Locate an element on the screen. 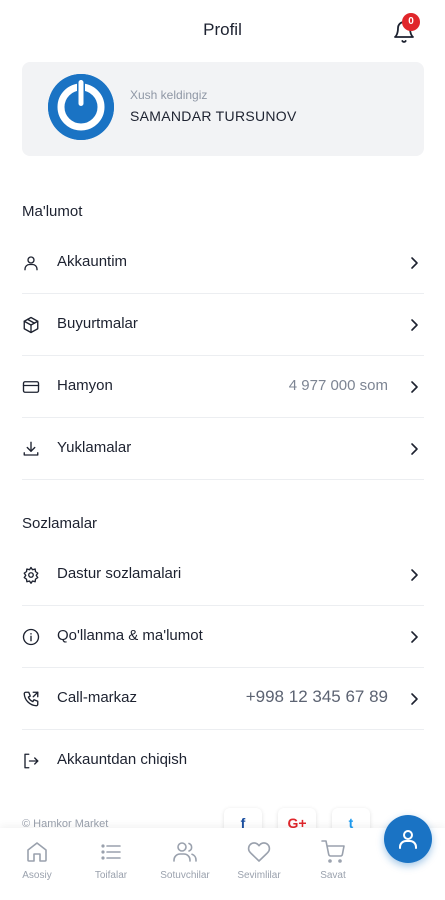 This screenshot has width=445, height=900. home-icon is located at coordinates (37, 852).